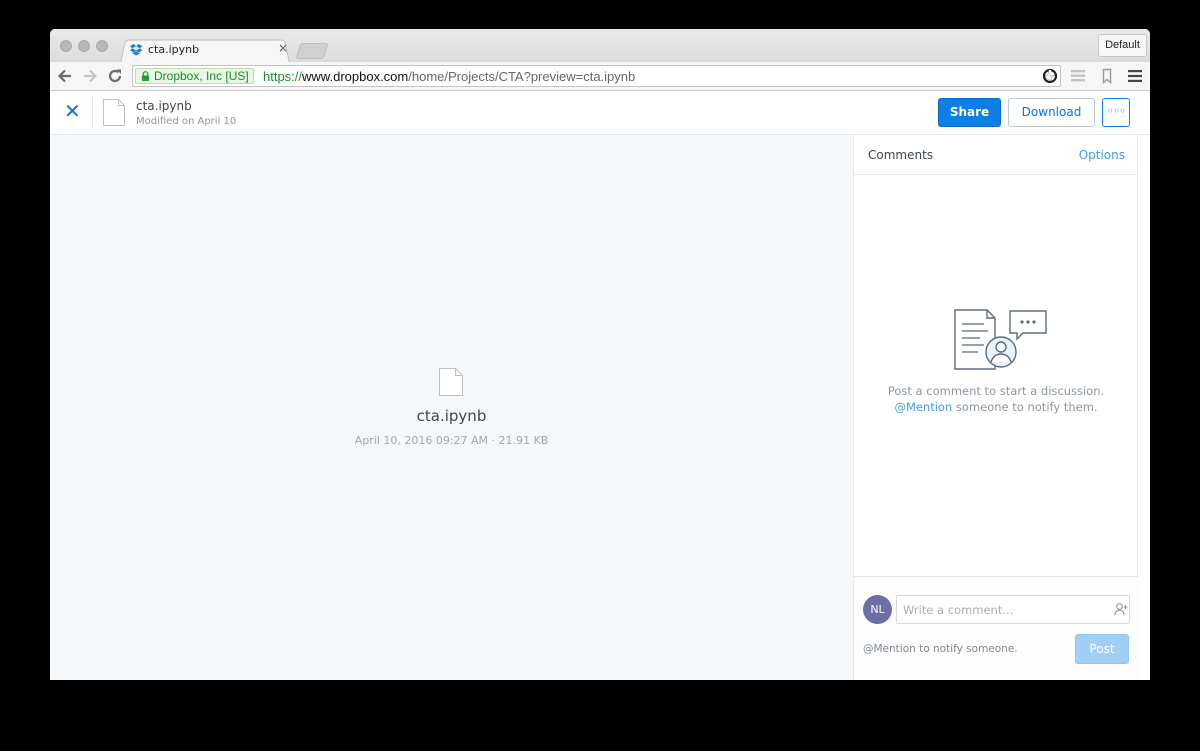 The height and width of the screenshot is (751, 1200). What do you see at coordinates (1107, 76) in the screenshot?
I see `bookmark-icon` at bounding box center [1107, 76].